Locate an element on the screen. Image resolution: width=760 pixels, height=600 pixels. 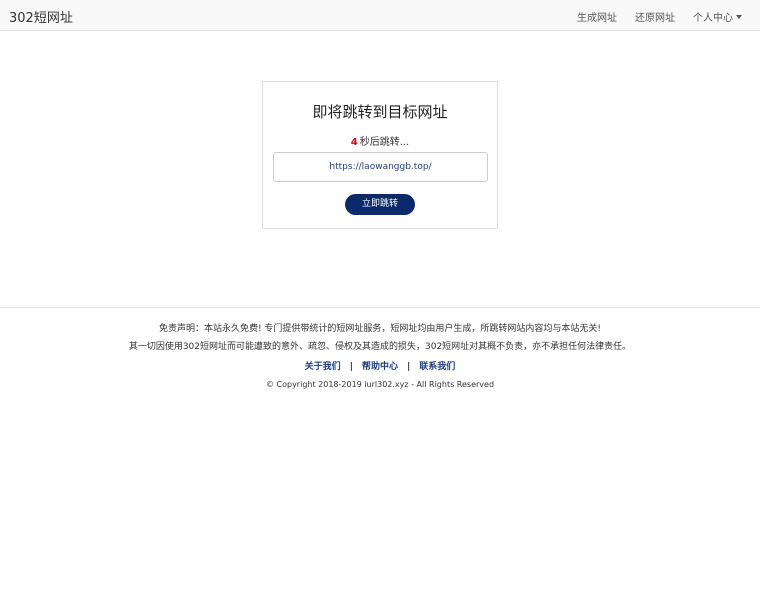
footer-links: 关于我们 | 帮助中心 | 联系我们 is located at coordinates (380, 365).